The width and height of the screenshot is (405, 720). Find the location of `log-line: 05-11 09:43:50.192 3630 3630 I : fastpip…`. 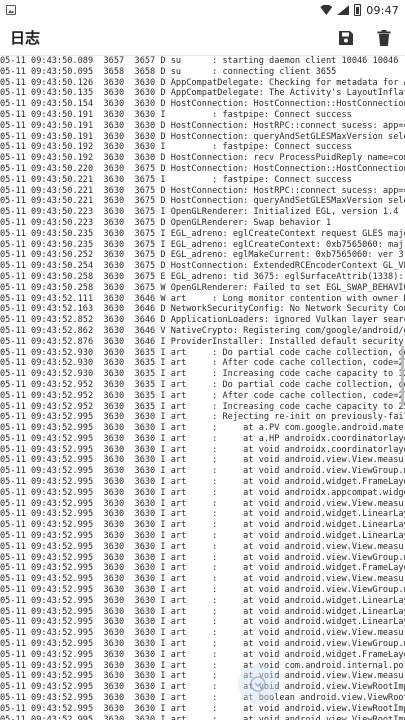

log-line: 05-11 09:43:50.192 3630 3630 I : fastpip… is located at coordinates (176, 147).